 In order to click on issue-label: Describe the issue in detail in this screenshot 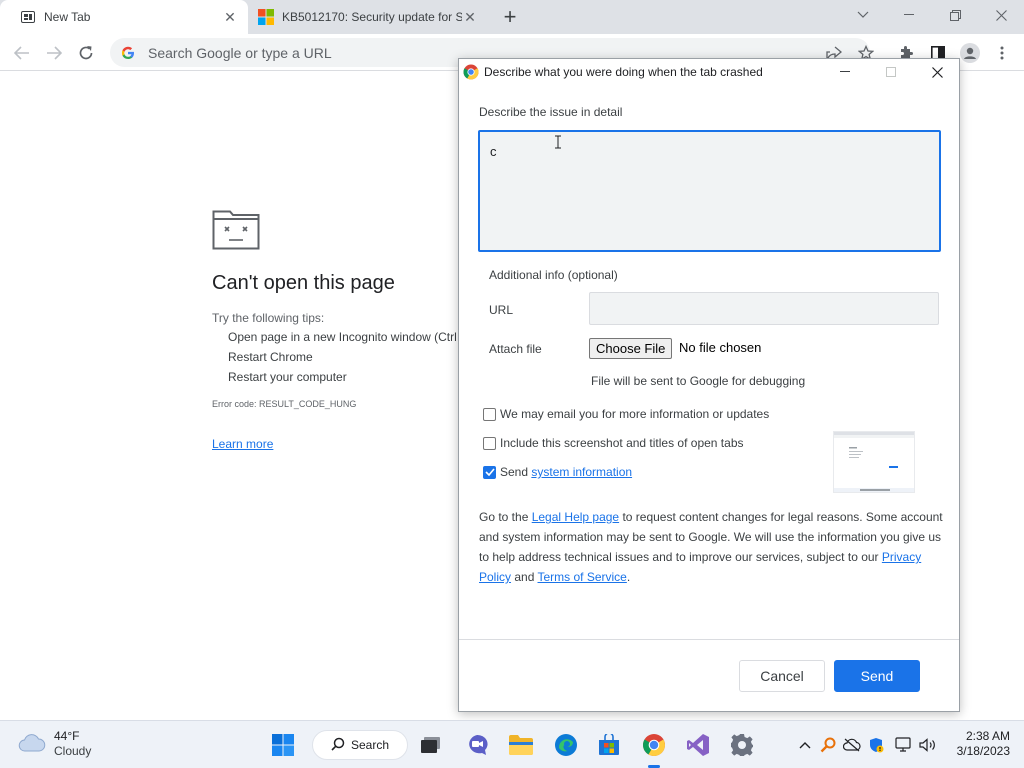, I will do `click(551, 112)`.